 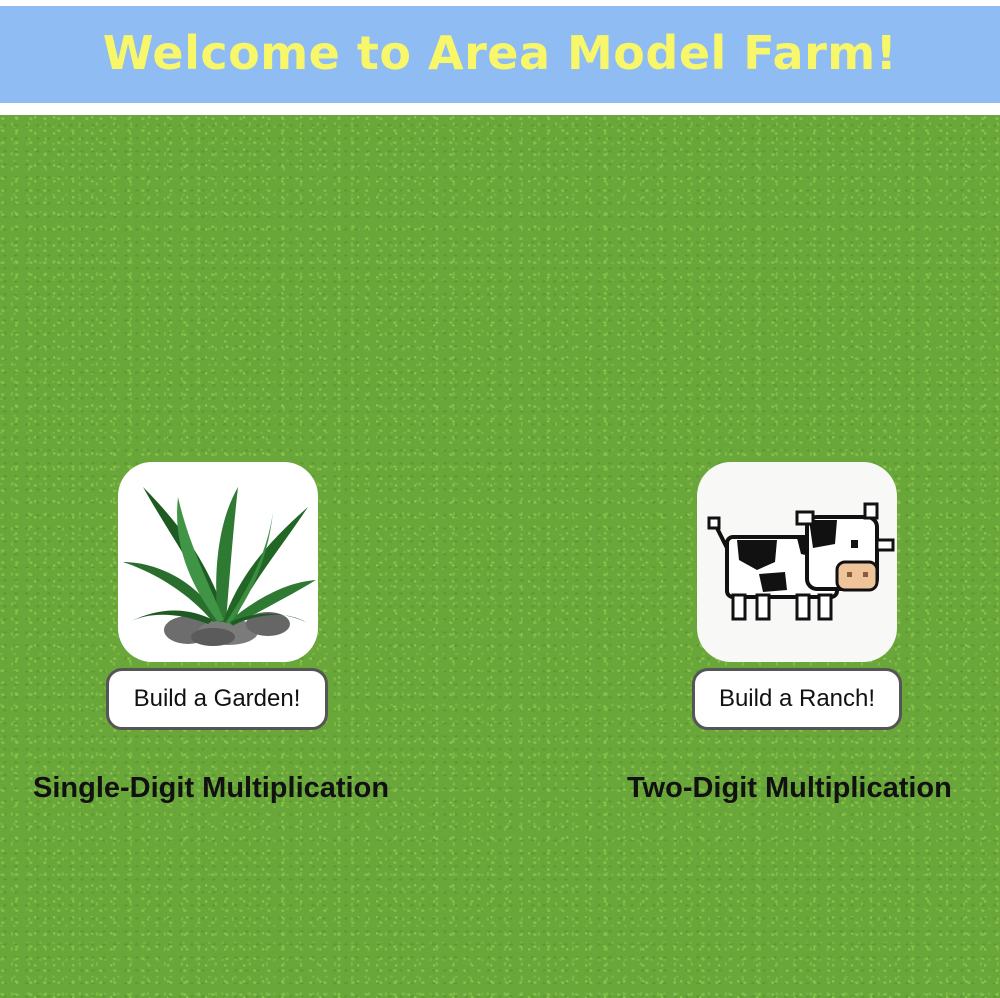 I want to click on header-banner: Welcome to Area Model Farm!, so click(x=500, y=54).